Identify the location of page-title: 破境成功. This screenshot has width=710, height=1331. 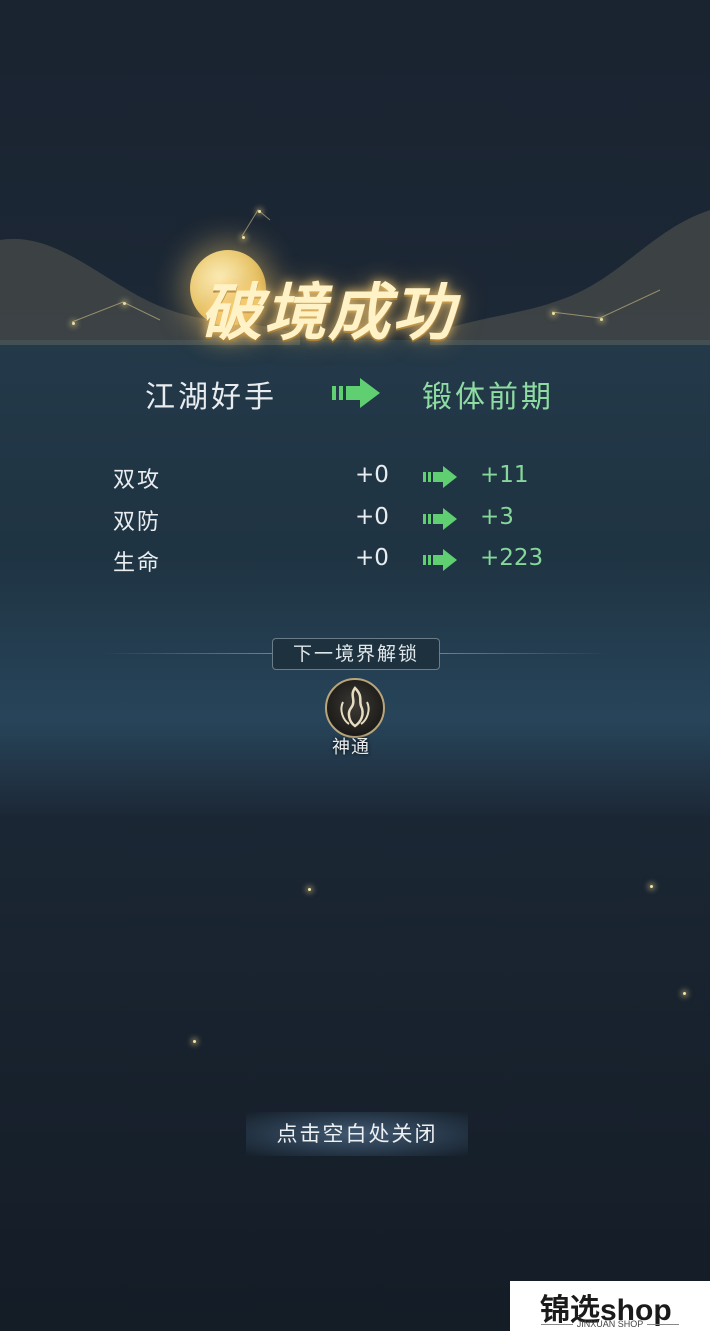
(328, 312).